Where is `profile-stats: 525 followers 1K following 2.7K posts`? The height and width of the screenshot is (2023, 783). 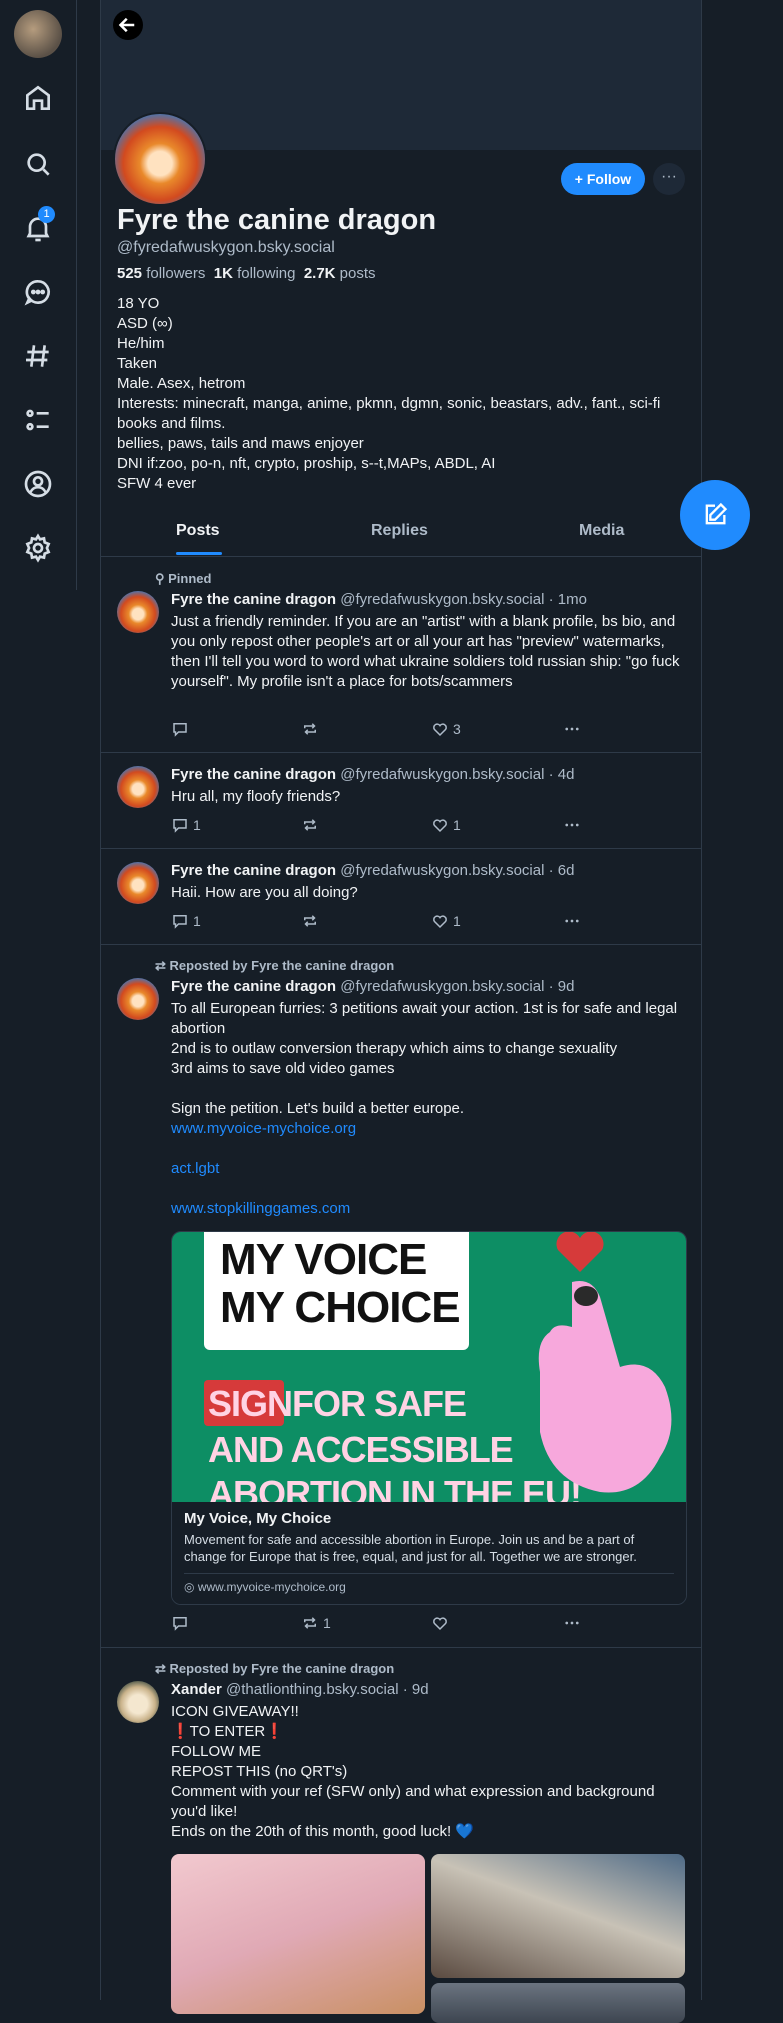
profile-stats: 525 followers 1K following 2.7K posts is located at coordinates (246, 273).